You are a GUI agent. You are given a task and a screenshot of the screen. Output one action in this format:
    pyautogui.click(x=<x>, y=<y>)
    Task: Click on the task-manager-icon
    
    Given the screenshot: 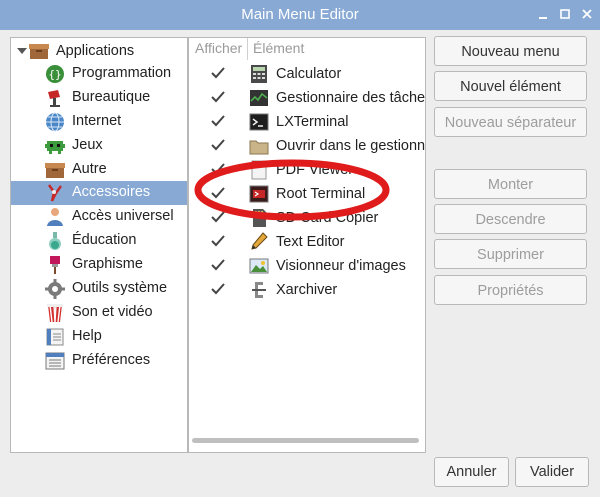 What is the action you would take?
    pyautogui.click(x=259, y=98)
    